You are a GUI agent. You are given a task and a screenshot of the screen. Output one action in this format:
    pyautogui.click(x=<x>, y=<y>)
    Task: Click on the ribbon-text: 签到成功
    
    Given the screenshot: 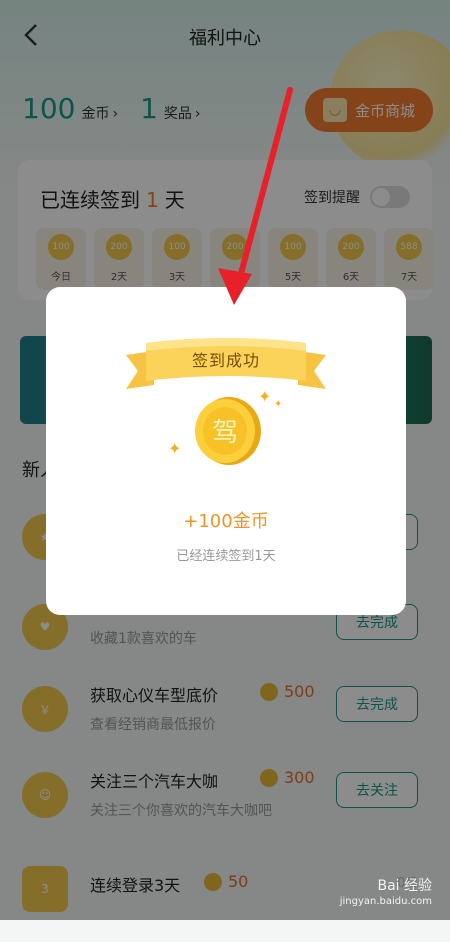 What is the action you would take?
    pyautogui.click(x=225, y=360)
    